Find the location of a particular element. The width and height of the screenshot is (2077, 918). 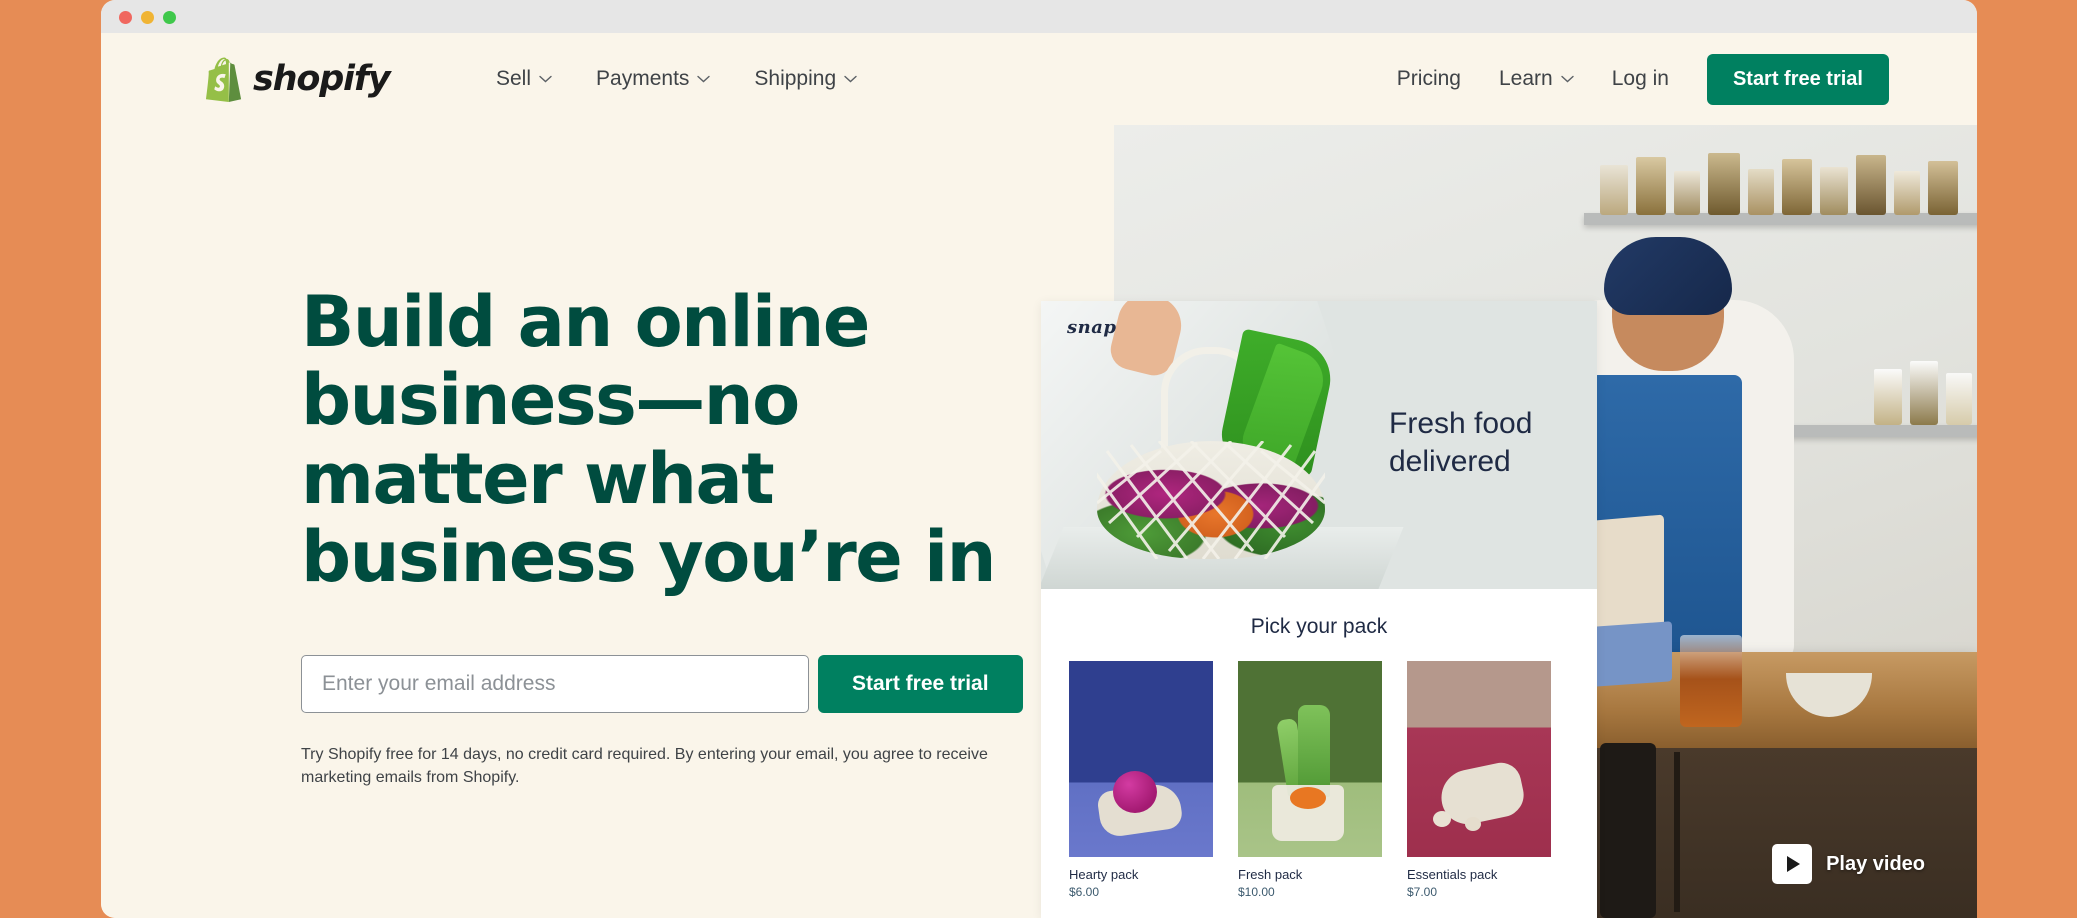

product-card: Hearty pack $6.00 is located at coordinates (1141, 780).